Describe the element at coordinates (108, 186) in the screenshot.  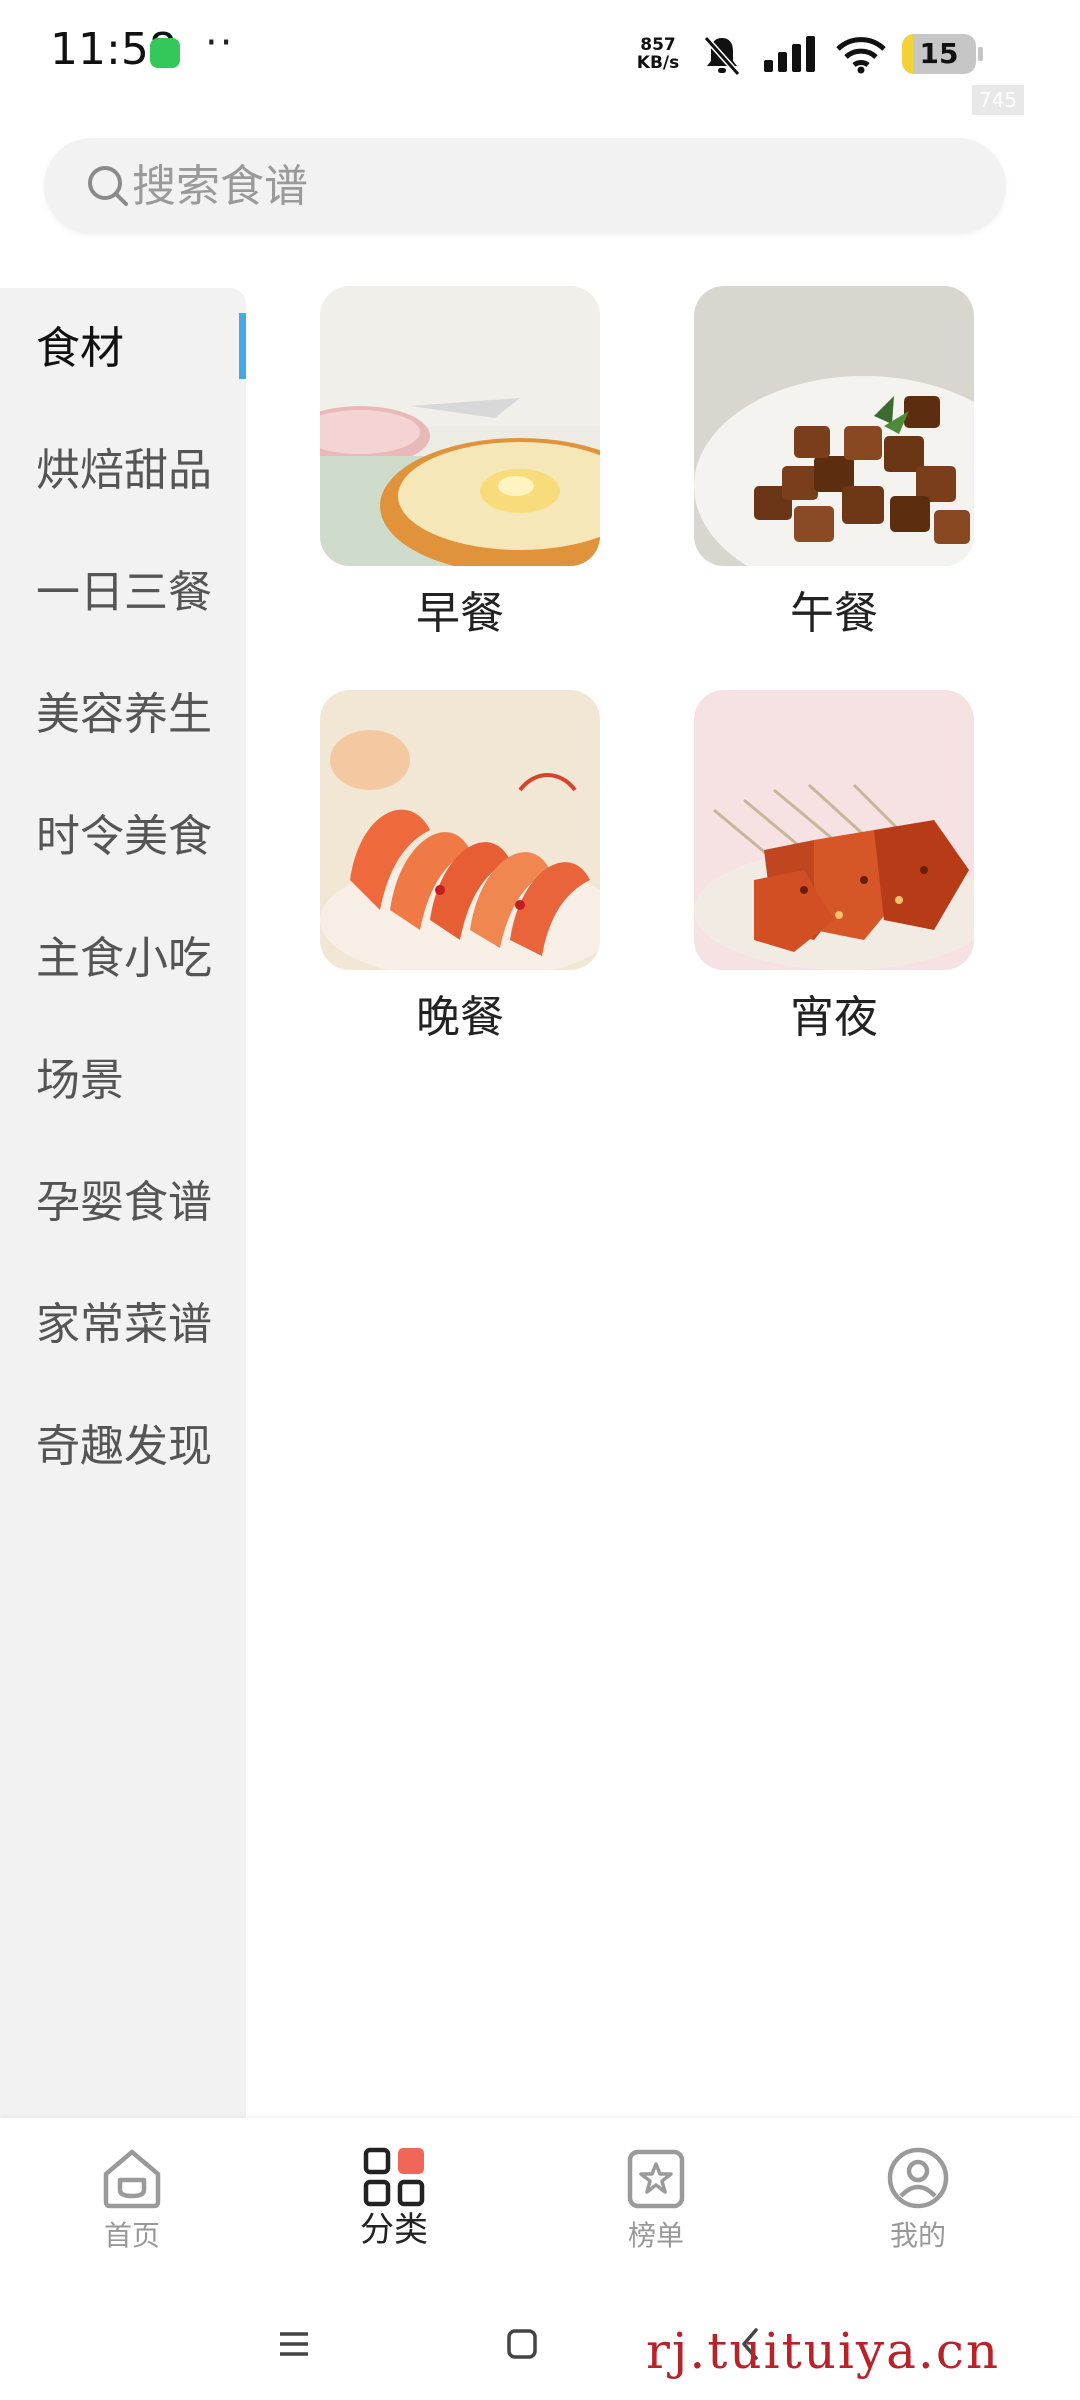
I see `search-icon` at that location.